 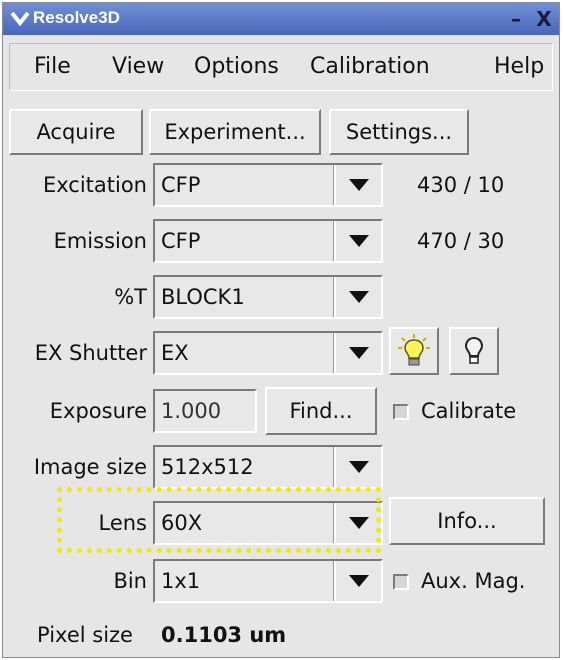 What do you see at coordinates (268, 185) in the screenshot?
I see `excitation-select: CFP` at bounding box center [268, 185].